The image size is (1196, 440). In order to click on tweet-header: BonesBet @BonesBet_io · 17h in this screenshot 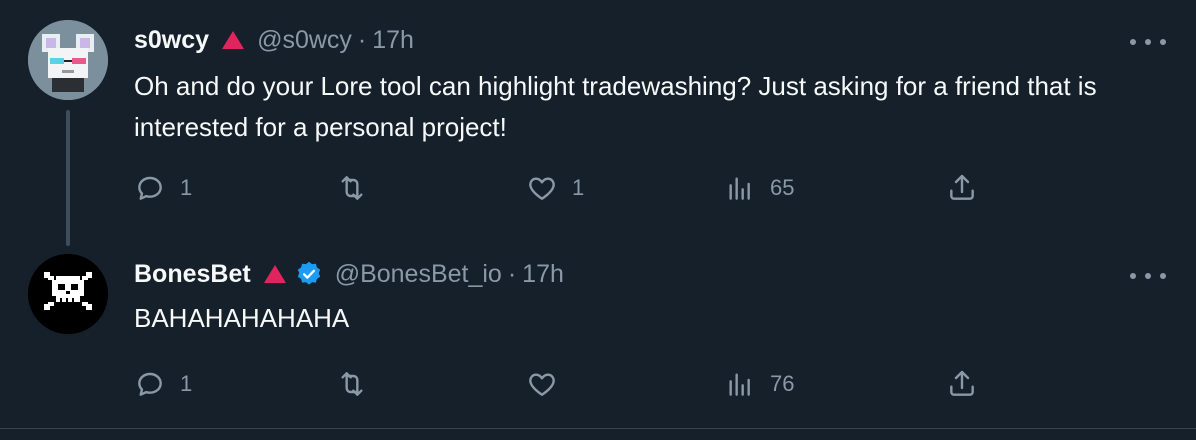, I will do `click(349, 274)`.